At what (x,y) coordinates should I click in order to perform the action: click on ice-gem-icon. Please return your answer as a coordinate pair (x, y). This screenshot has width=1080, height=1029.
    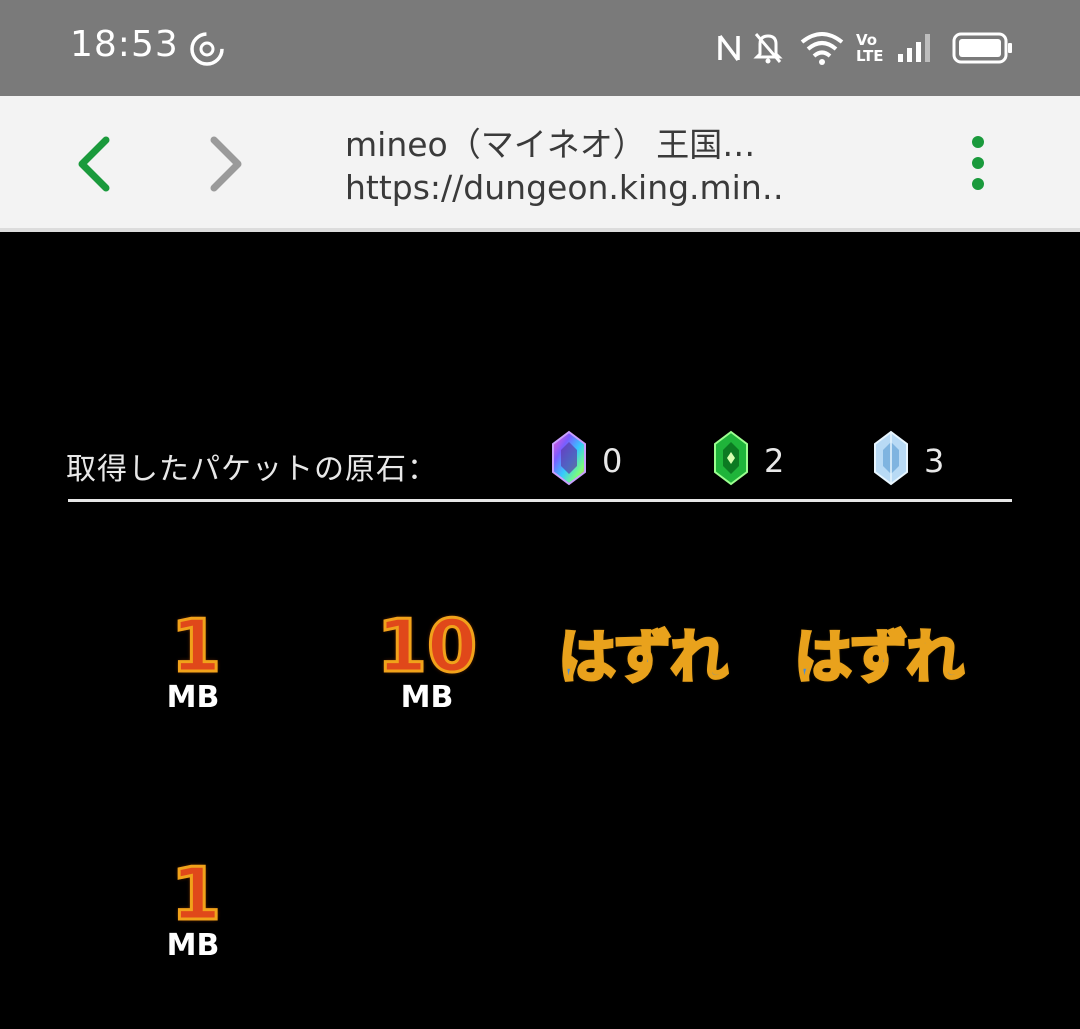
    Looking at the image, I should click on (891, 458).